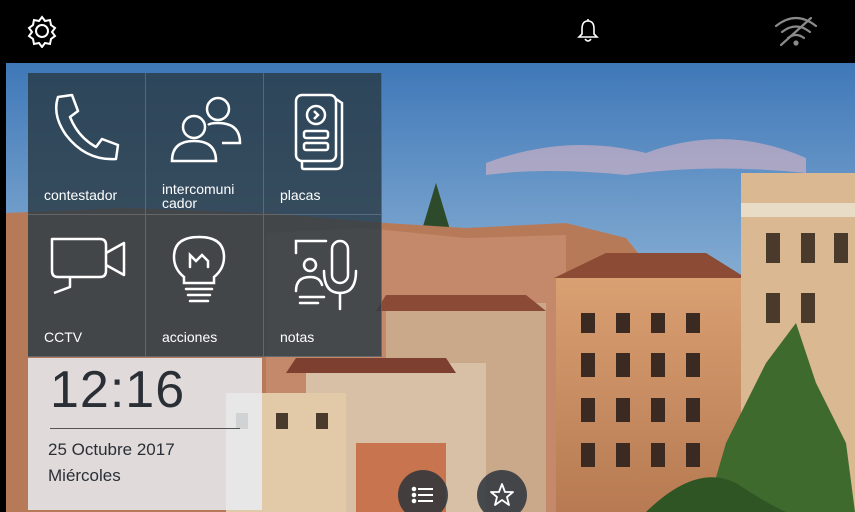 The image size is (855, 512). What do you see at coordinates (297, 337) in the screenshot?
I see `tile-label-notas: notas` at bounding box center [297, 337].